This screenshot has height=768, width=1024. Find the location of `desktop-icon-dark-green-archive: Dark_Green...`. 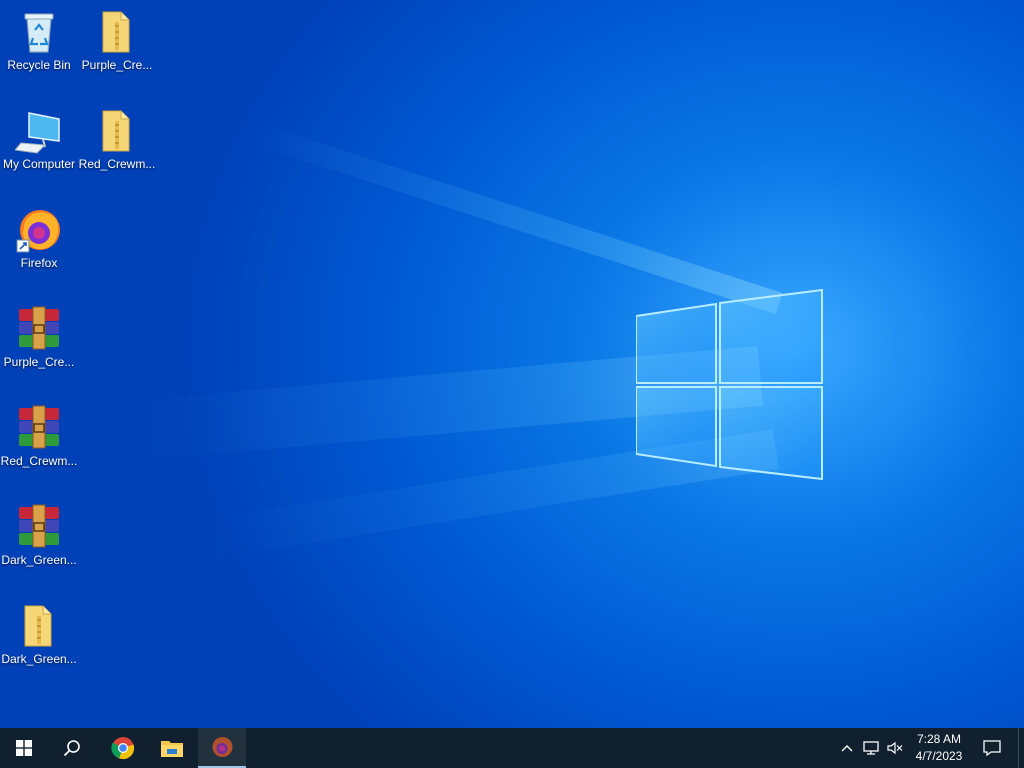

desktop-icon-dark-green-archive: Dark_Green... is located at coordinates (39, 539).